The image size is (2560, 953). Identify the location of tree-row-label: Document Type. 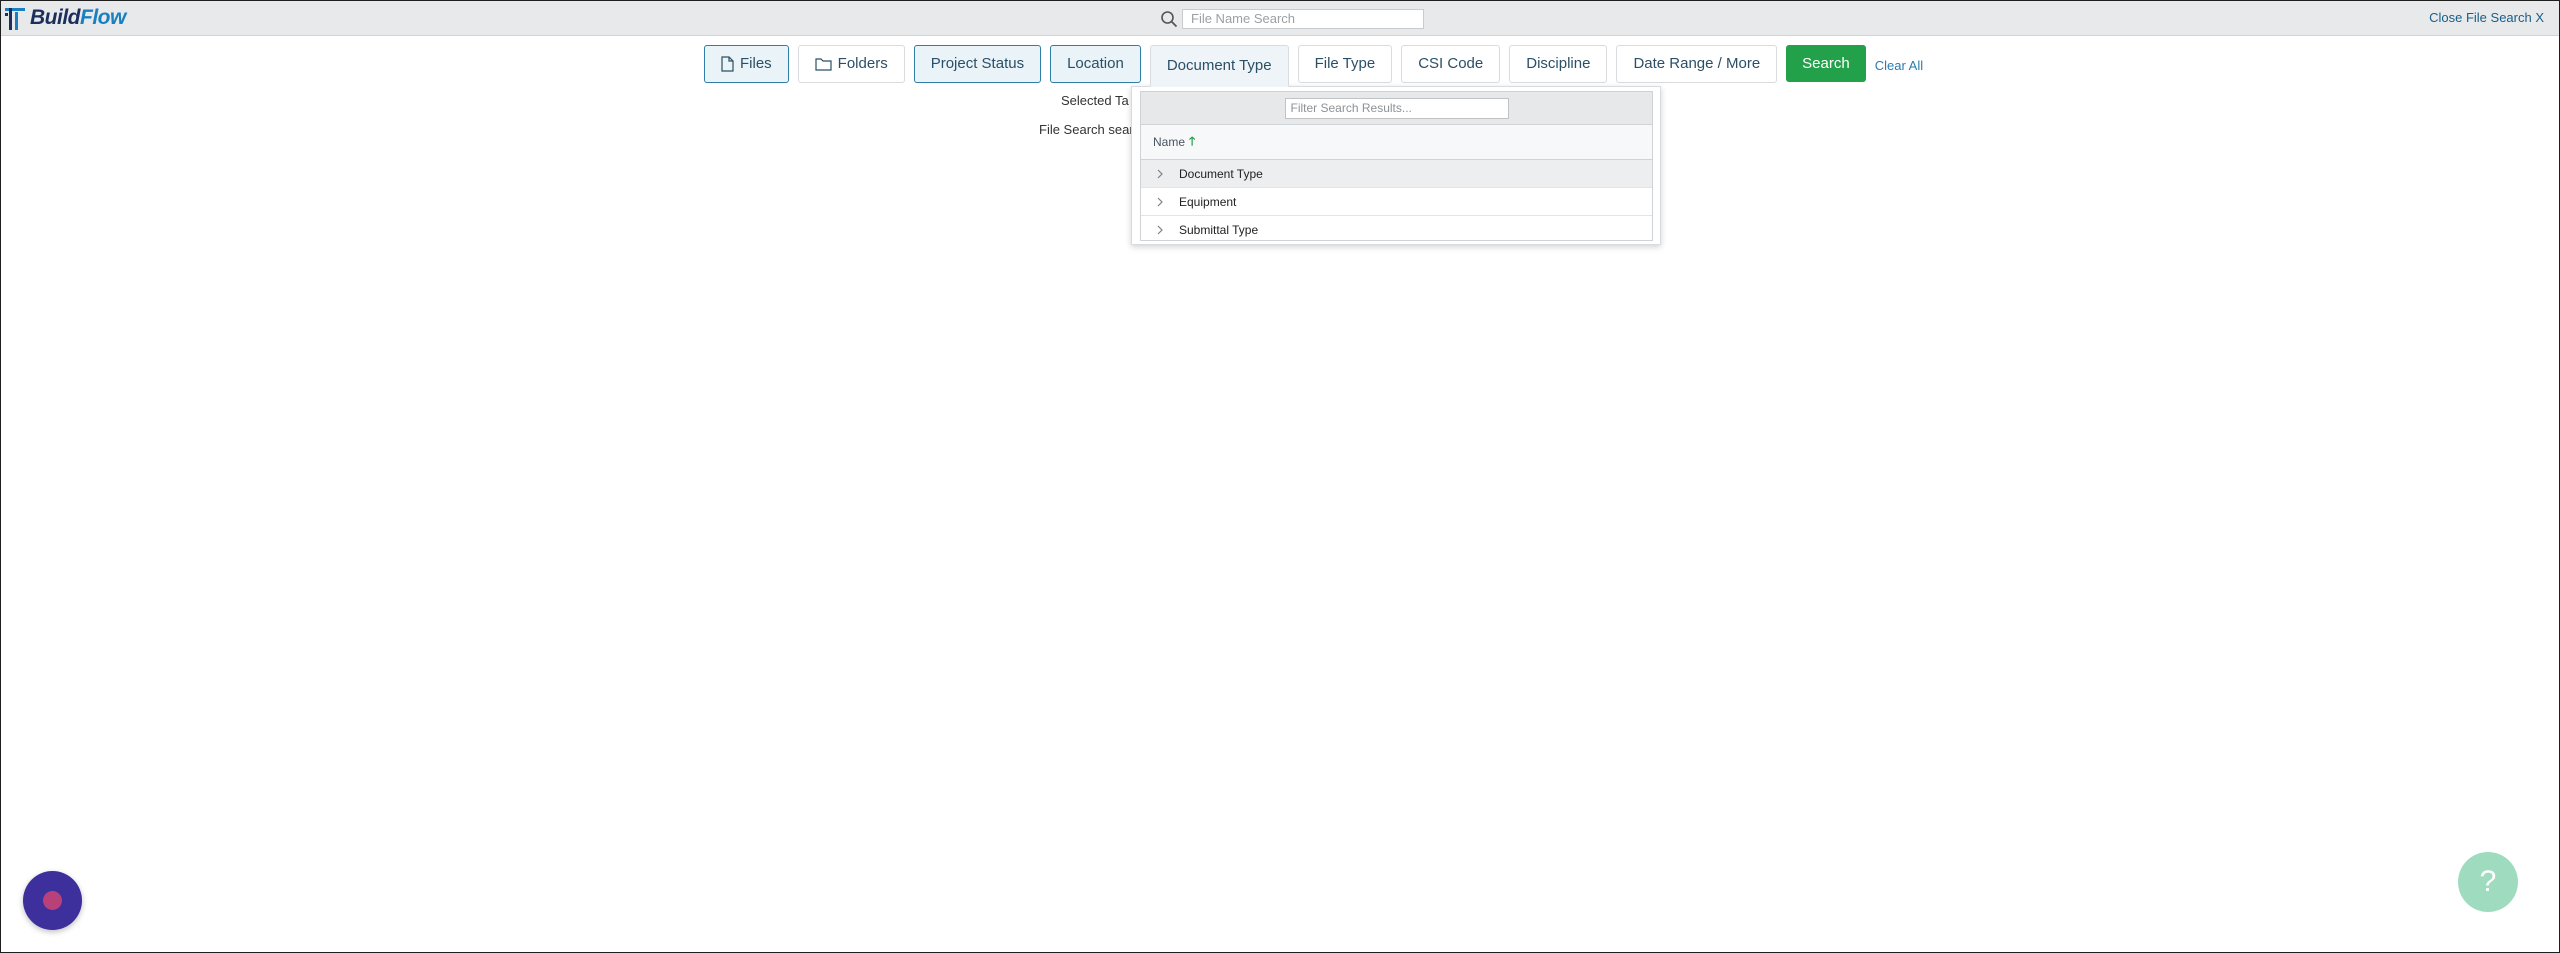
(1221, 173).